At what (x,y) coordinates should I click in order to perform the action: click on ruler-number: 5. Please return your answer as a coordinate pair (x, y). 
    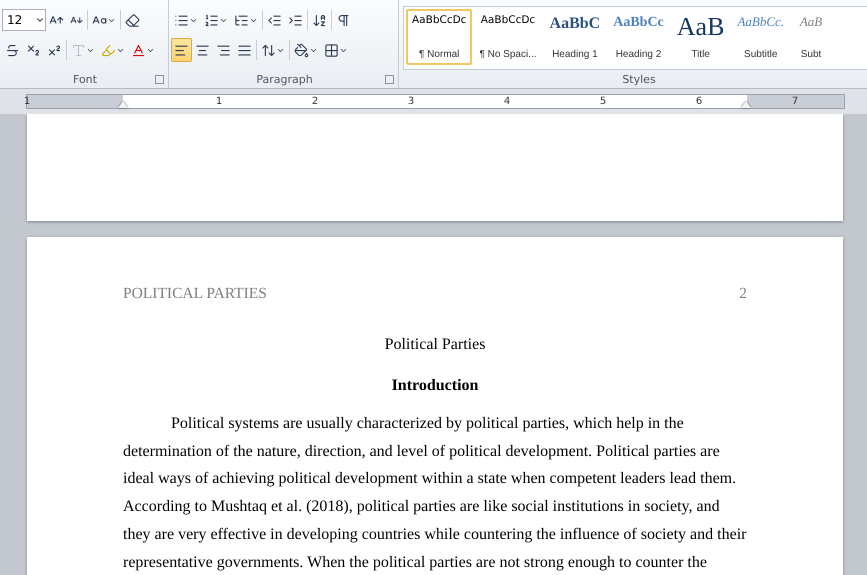
    Looking at the image, I should click on (603, 101).